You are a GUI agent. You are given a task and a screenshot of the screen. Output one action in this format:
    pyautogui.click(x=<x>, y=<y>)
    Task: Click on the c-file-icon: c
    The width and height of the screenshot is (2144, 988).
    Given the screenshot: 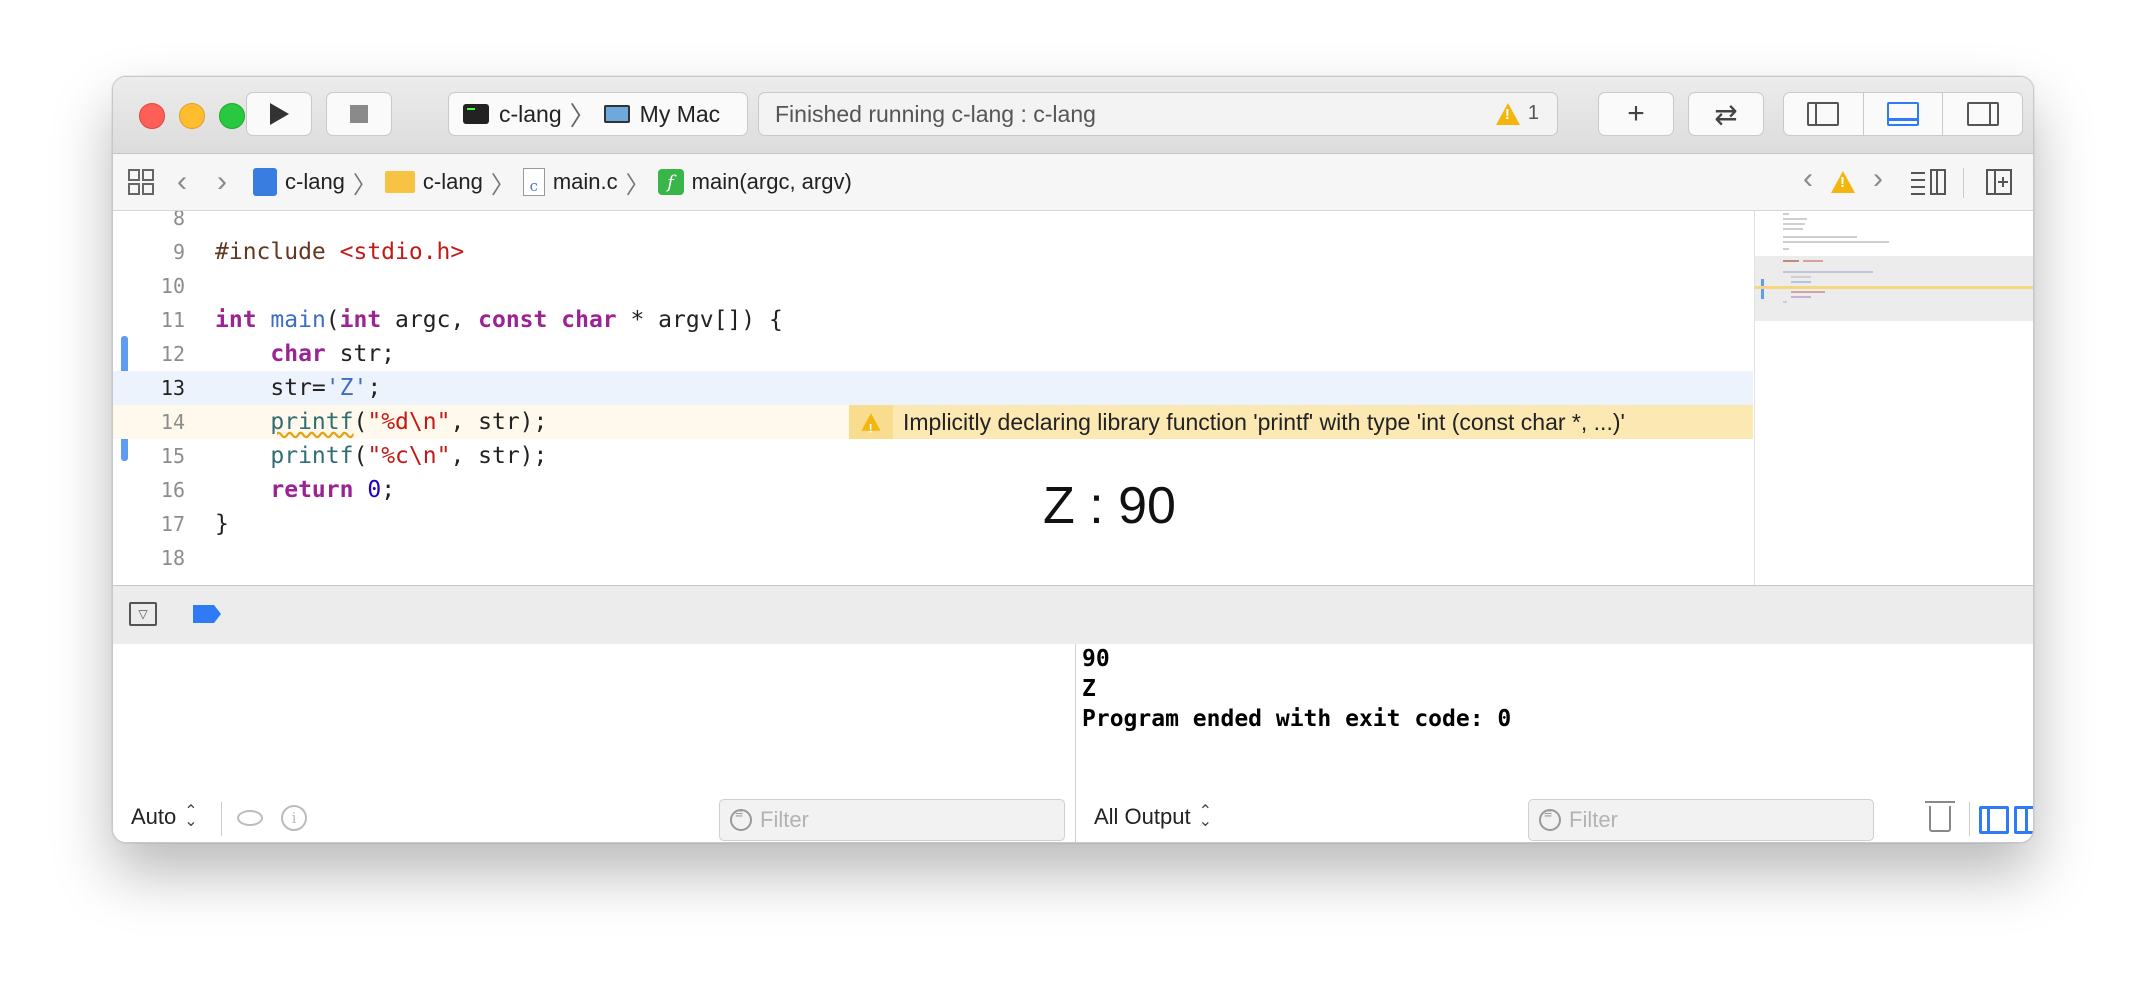 What is the action you would take?
    pyautogui.click(x=533, y=182)
    